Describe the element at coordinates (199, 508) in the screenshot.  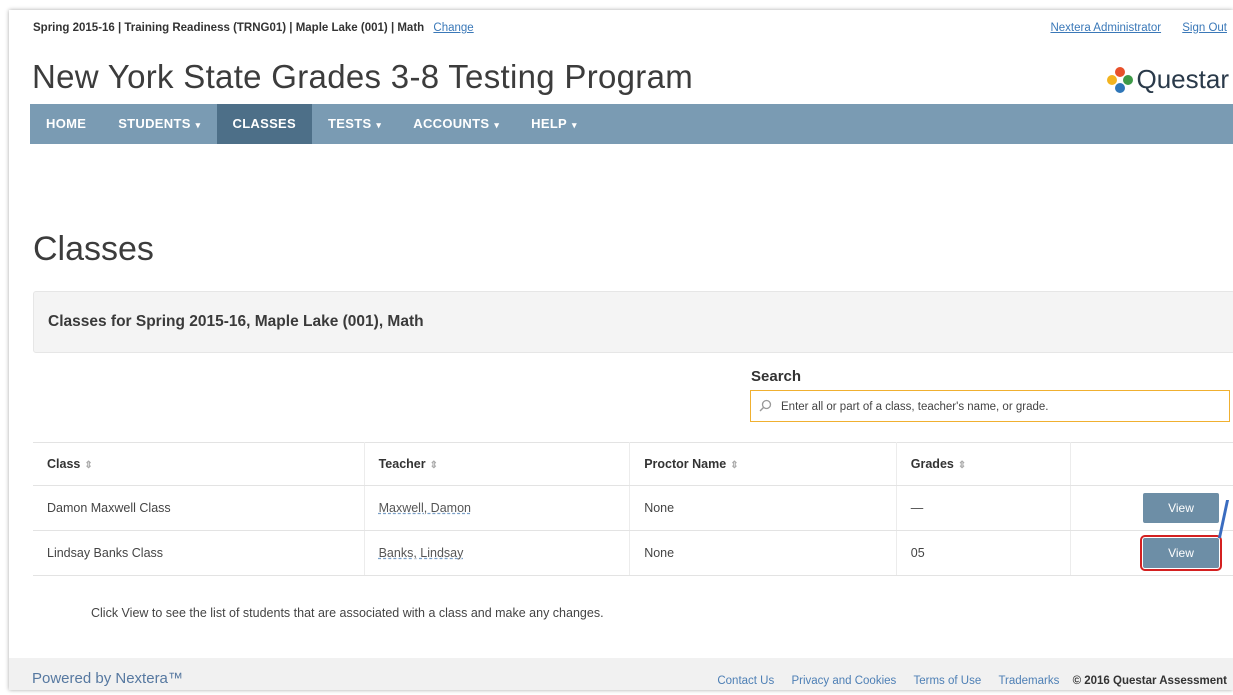
I see `class-name-cell: Damon Maxwell Class` at that location.